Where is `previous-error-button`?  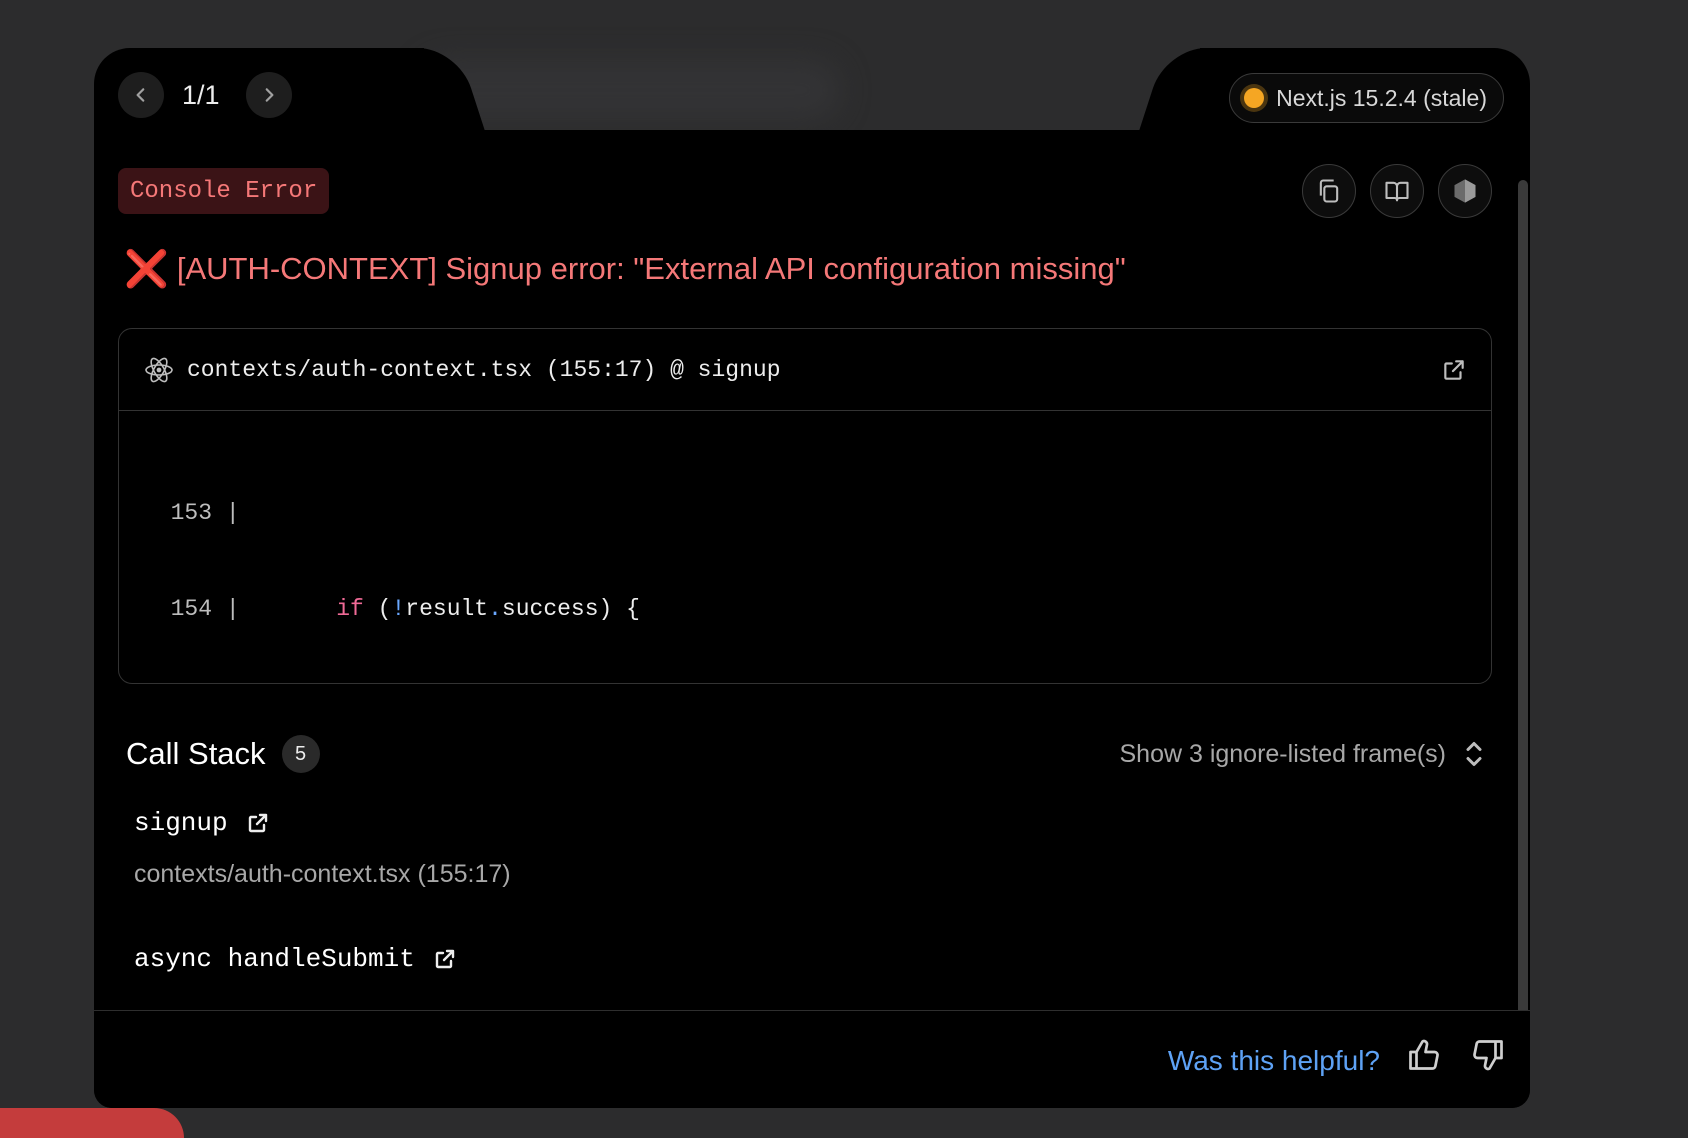
previous-error-button is located at coordinates (141, 95).